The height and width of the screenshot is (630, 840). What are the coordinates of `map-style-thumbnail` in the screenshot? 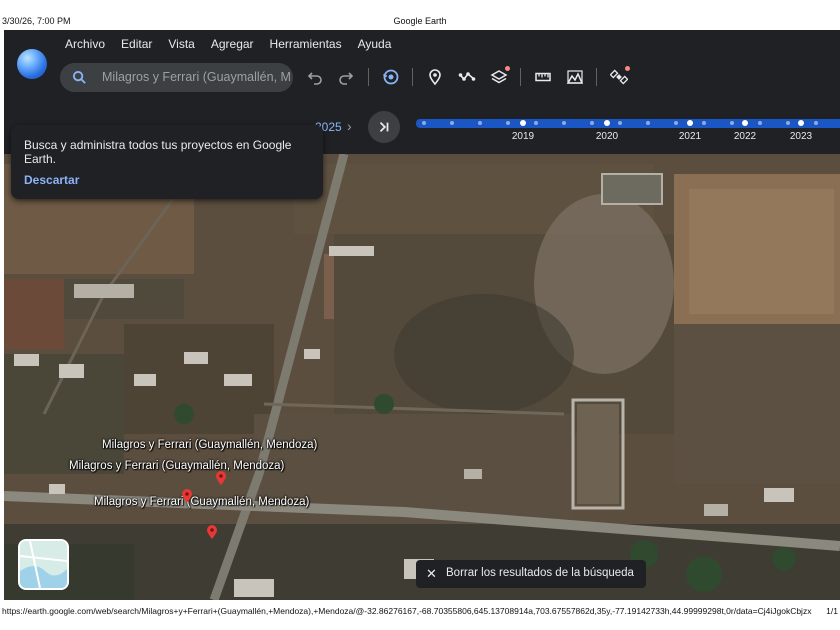 It's located at (43, 564).